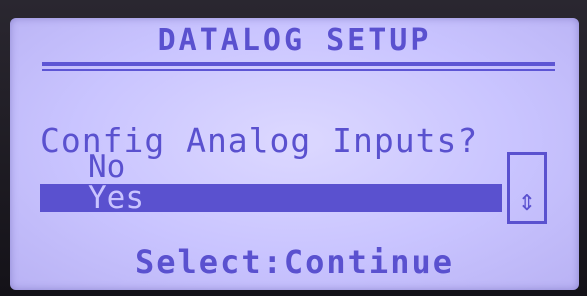 The image size is (587, 296). Describe the element at coordinates (106, 167) in the screenshot. I see `option-no: No` at that location.